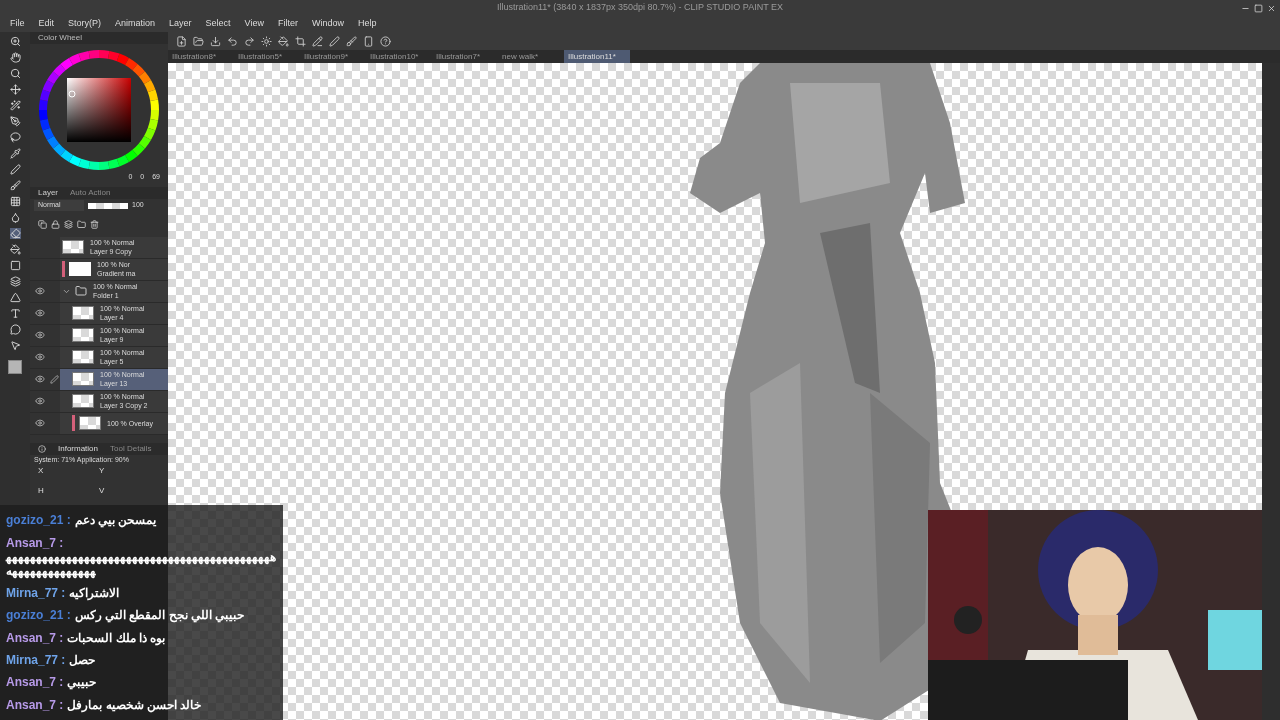 The image size is (1280, 720). I want to click on chat-message: بوه ذا ملك السحبات, so click(116, 637).